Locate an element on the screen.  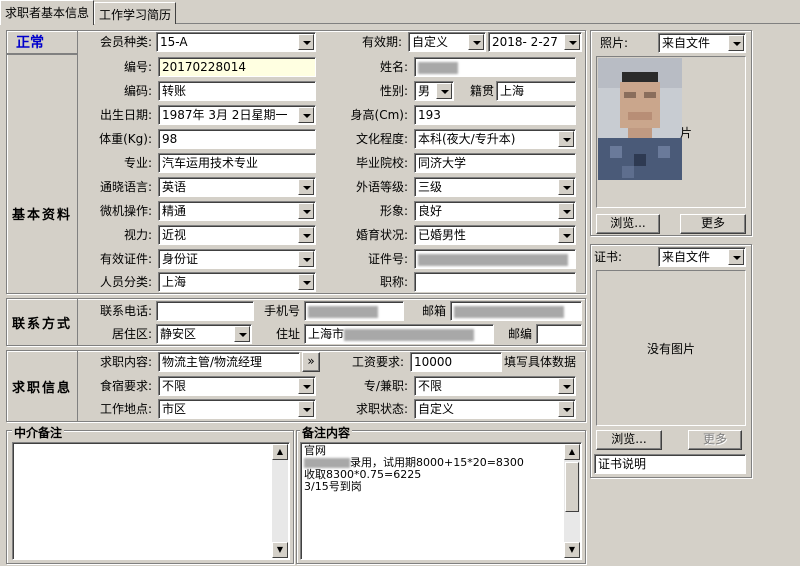
height-field: 193 is located at coordinates (495, 115).